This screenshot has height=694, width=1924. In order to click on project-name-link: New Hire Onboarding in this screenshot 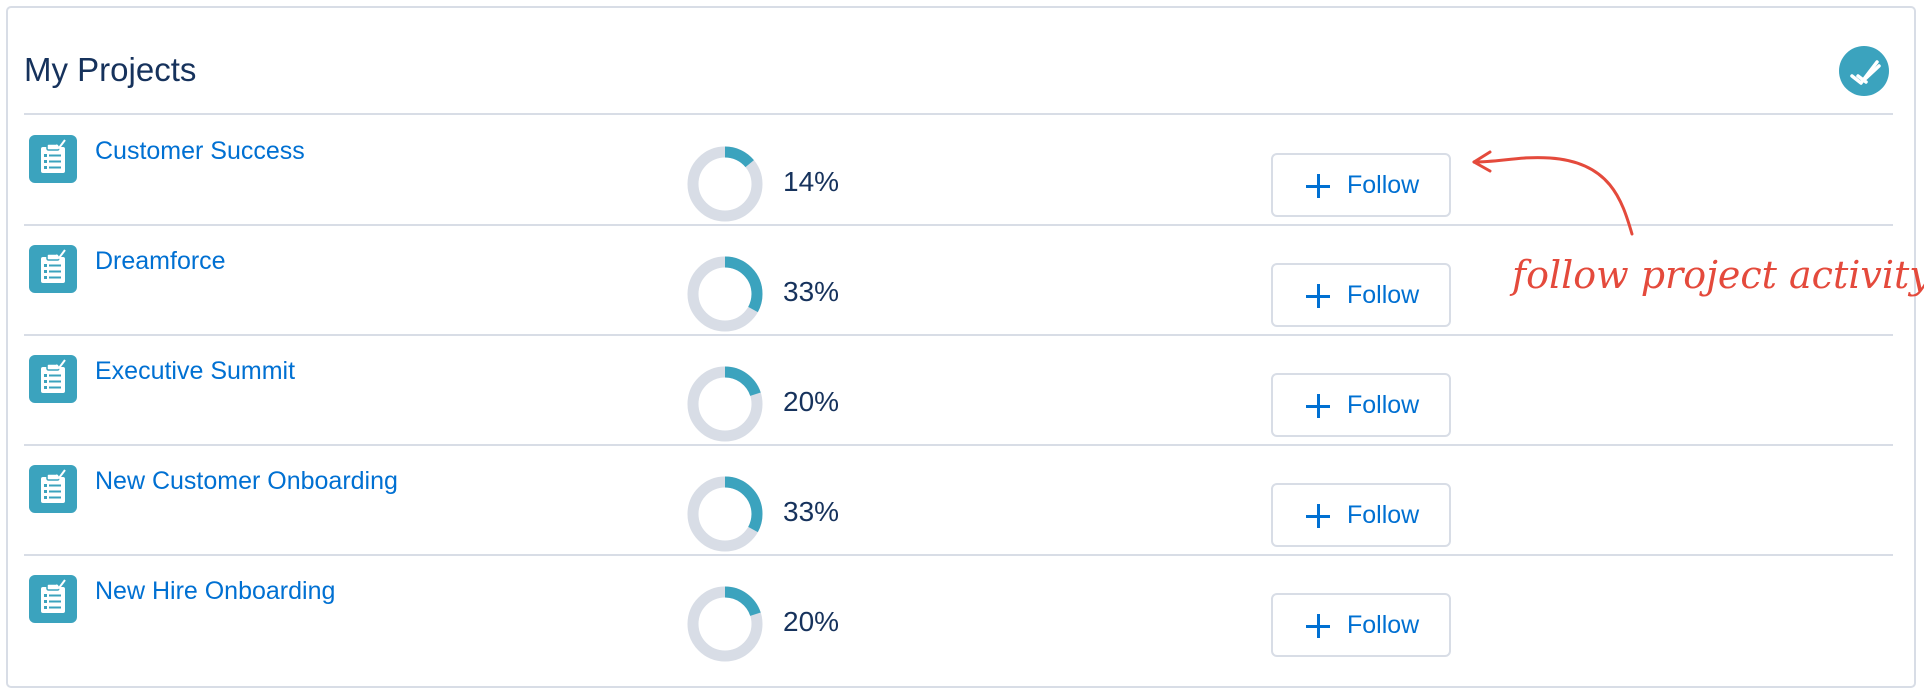, I will do `click(215, 591)`.